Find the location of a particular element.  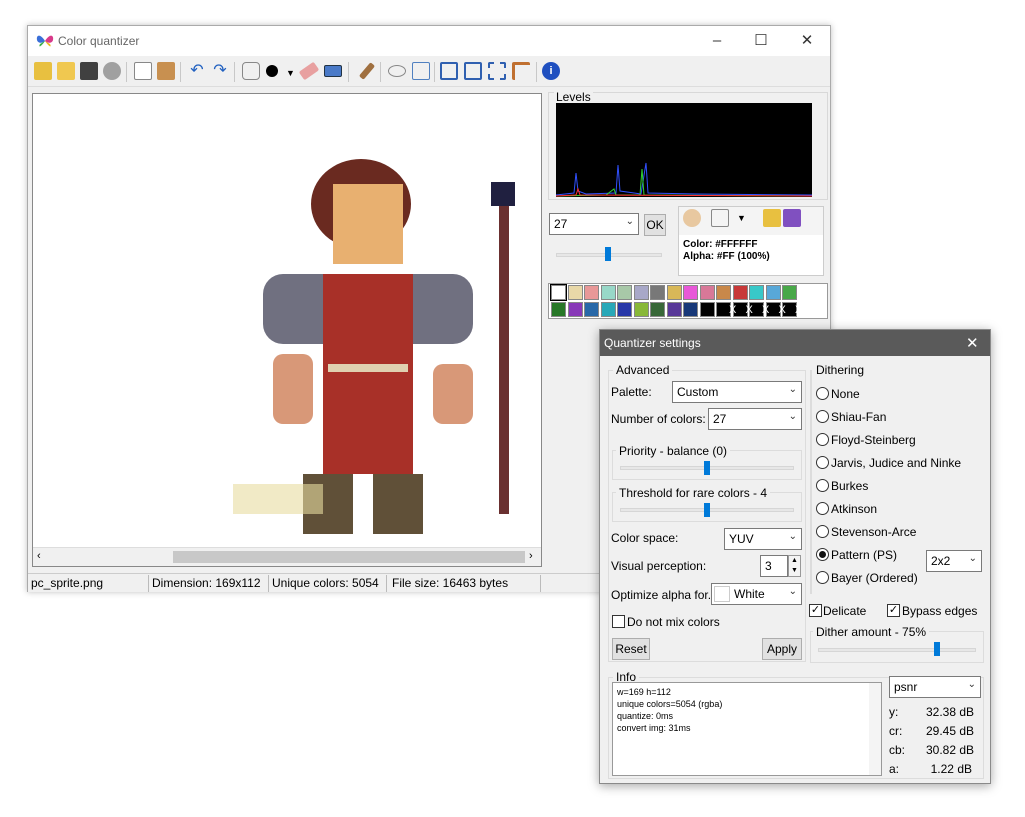

minimize-button: – is located at coordinates (717, 41).